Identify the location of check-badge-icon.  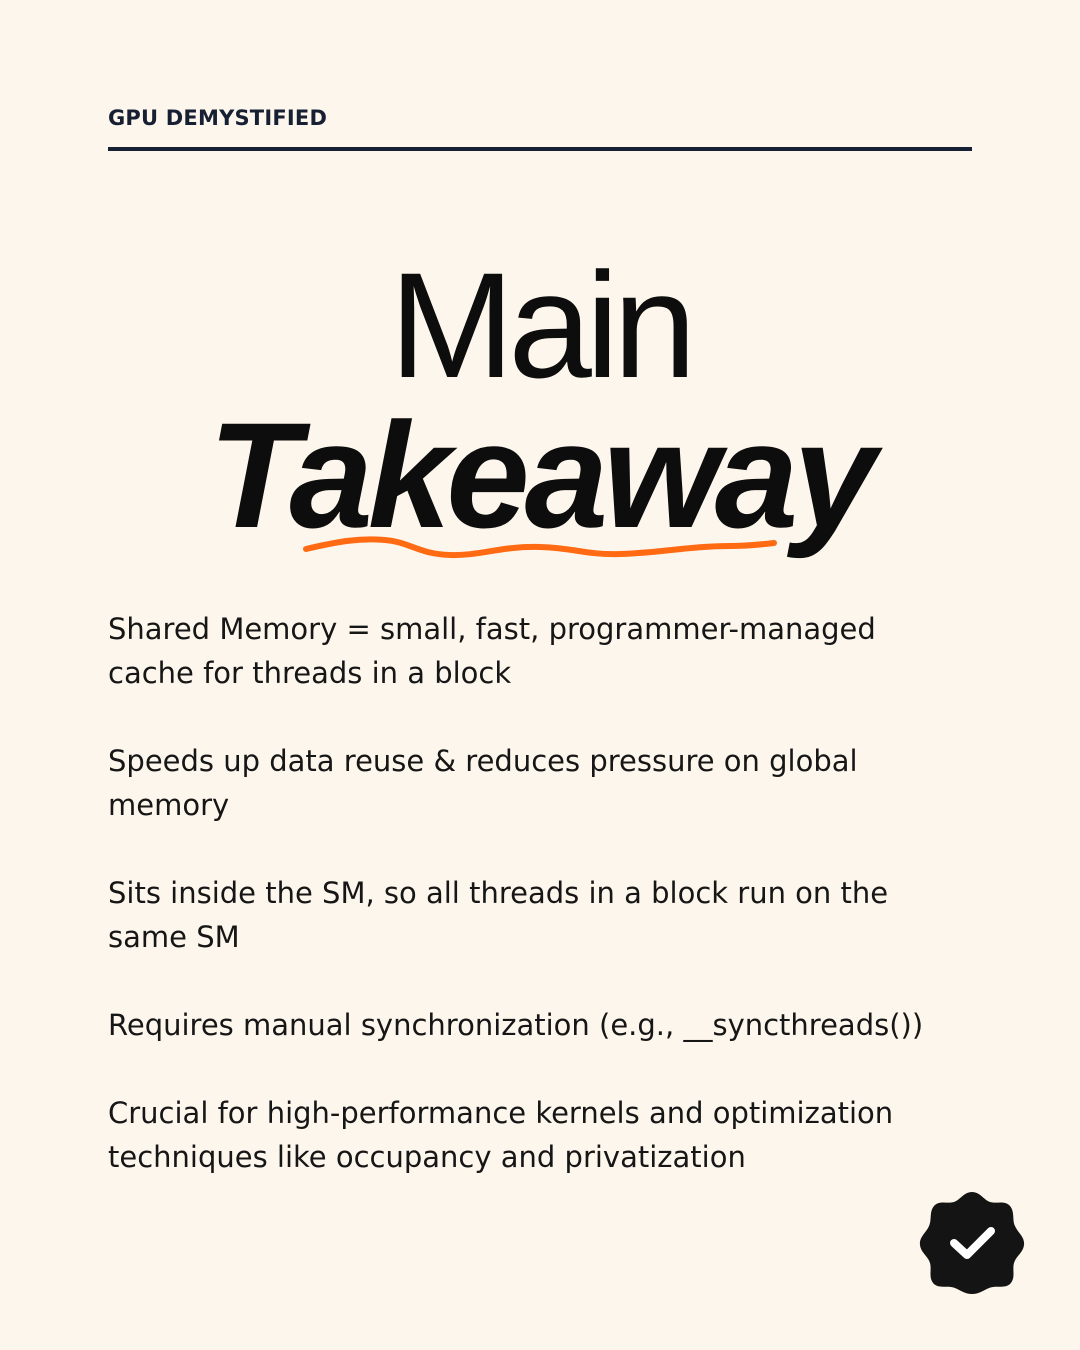
(972, 1243).